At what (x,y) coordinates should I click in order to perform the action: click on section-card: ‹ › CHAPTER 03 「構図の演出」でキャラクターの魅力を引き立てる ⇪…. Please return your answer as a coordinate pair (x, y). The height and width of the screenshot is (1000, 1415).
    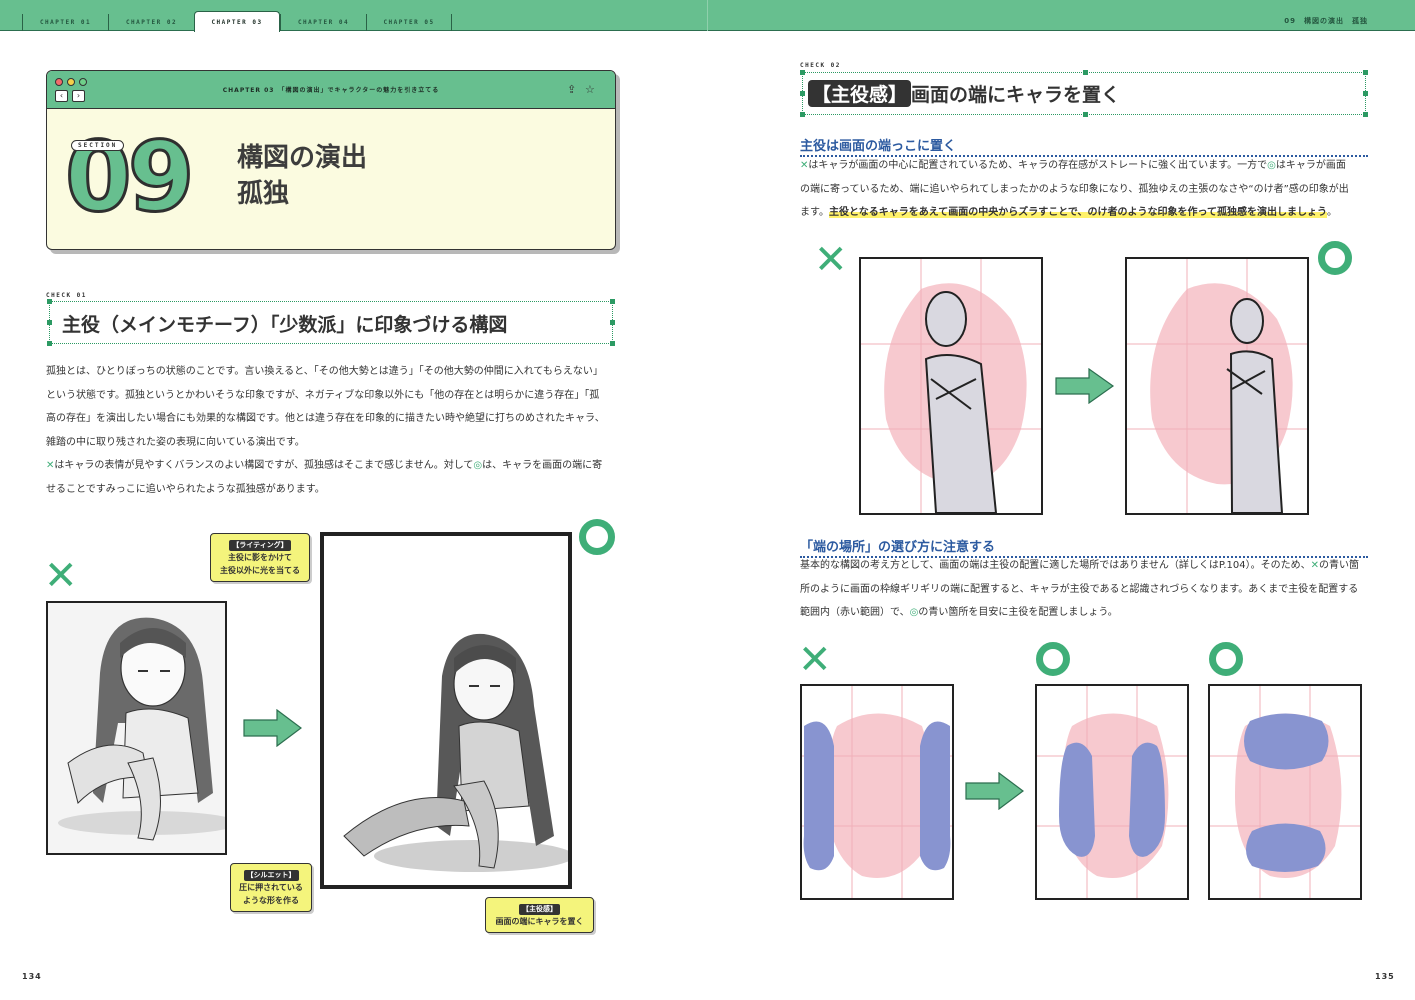
    Looking at the image, I should click on (331, 160).